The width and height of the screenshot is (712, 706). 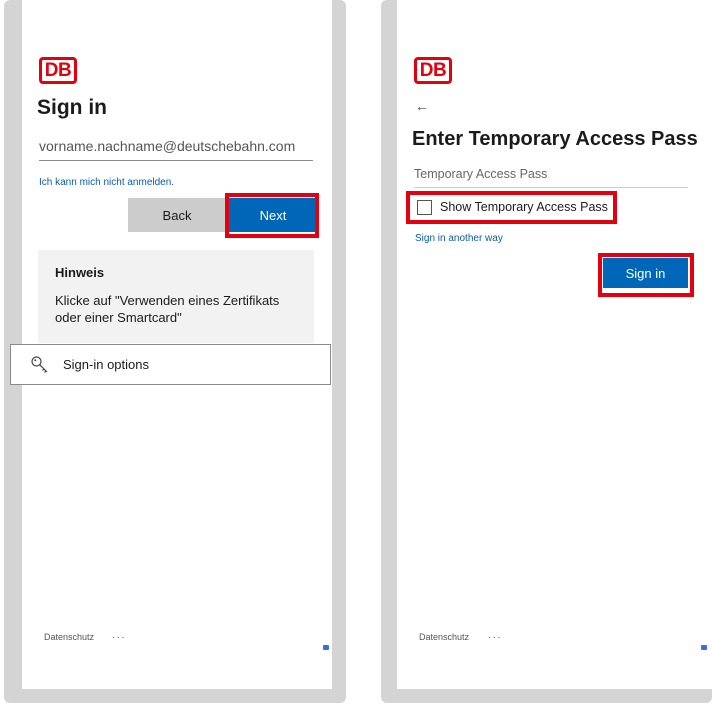 What do you see at coordinates (177, 215) in the screenshot?
I see `back-button: Back` at bounding box center [177, 215].